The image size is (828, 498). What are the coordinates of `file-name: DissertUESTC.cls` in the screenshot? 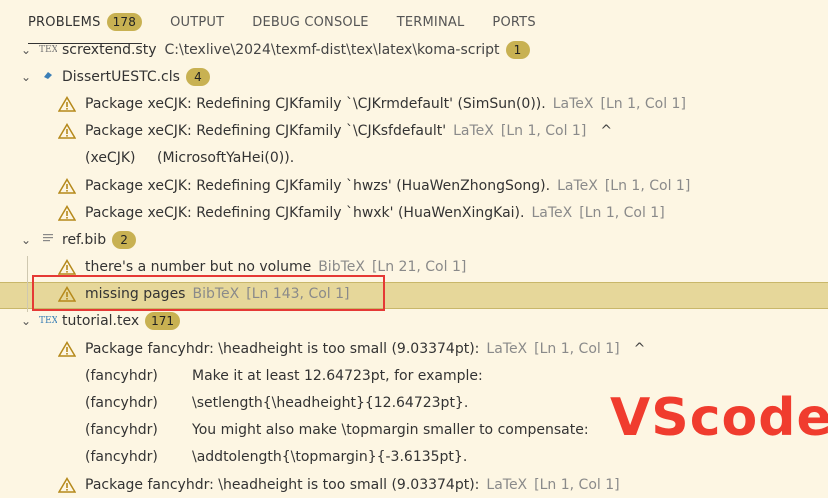 It's located at (121, 76).